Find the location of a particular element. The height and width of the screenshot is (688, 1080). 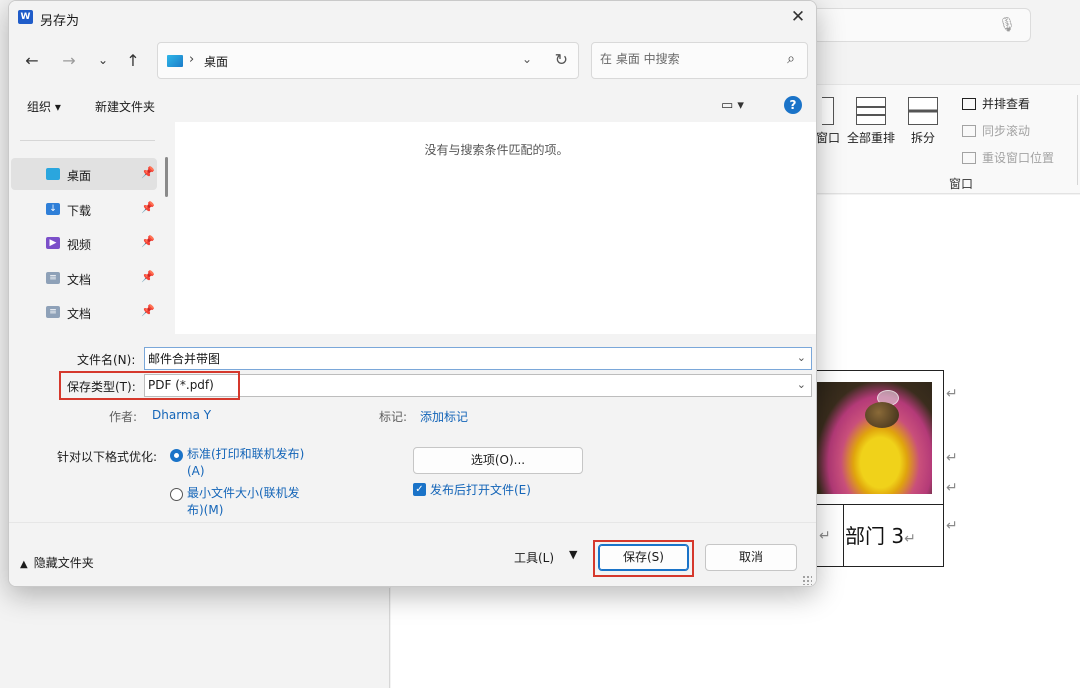

dialog-footer: ▲ 隐藏文件夹 工具(L) ▼ 保存(S) 取消 is located at coordinates (412, 554).